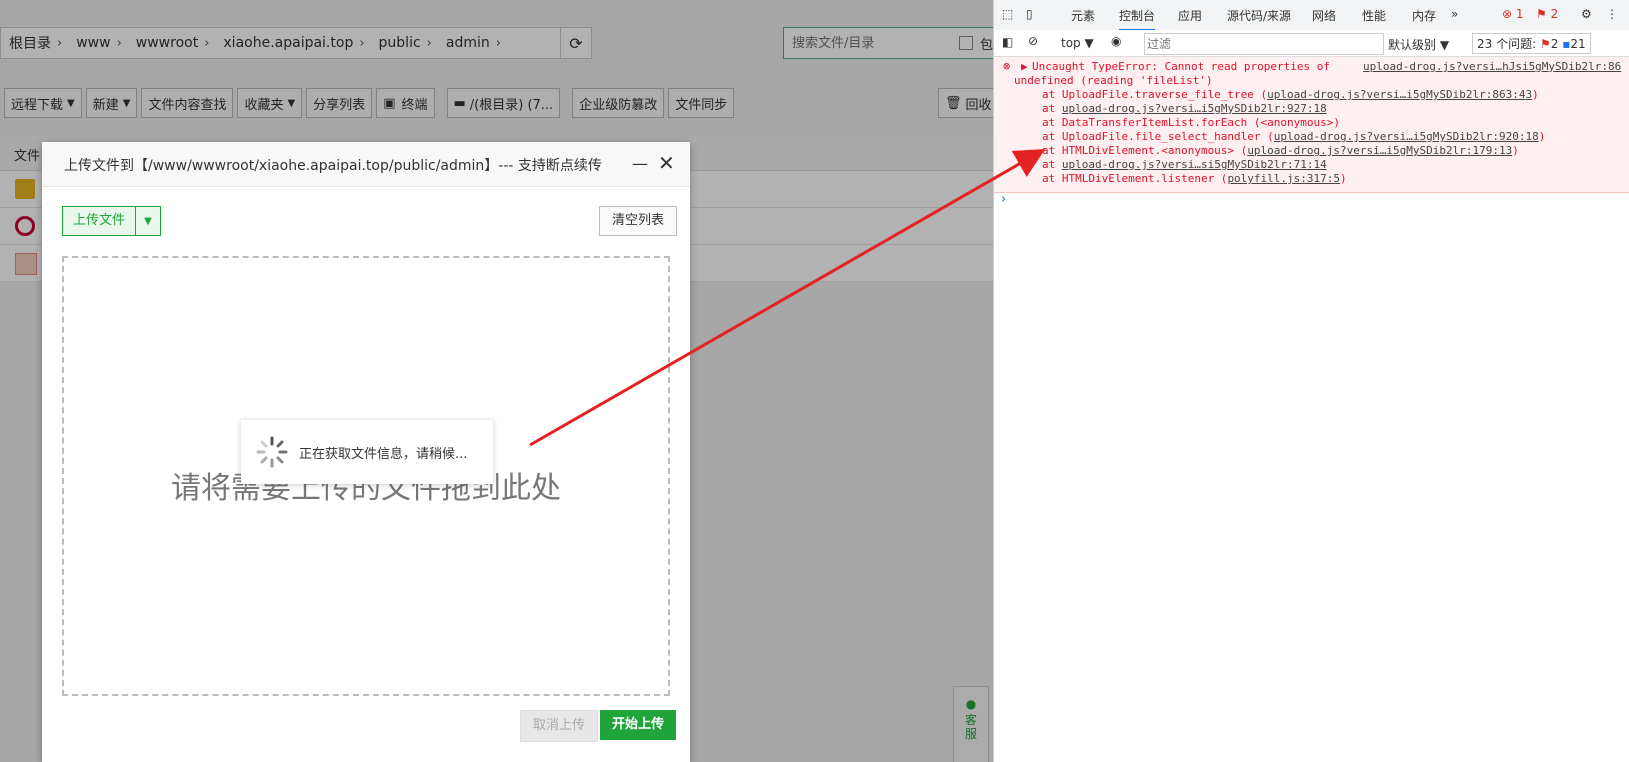 The width and height of the screenshot is (1629, 762). What do you see at coordinates (1554, 44) in the screenshot?
I see `issues-error-count: 2` at bounding box center [1554, 44].